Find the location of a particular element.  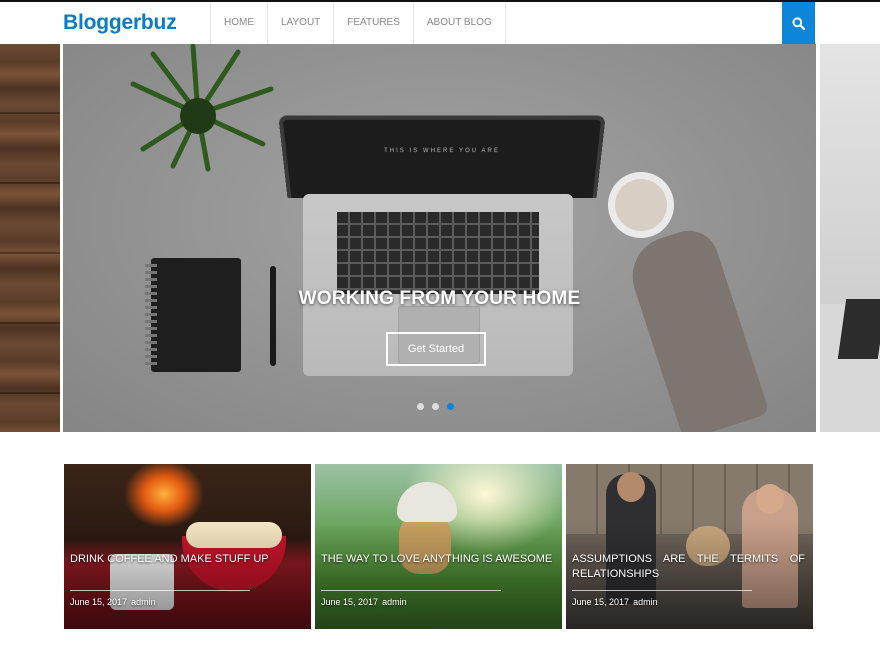

search-icon is located at coordinates (798, 23).